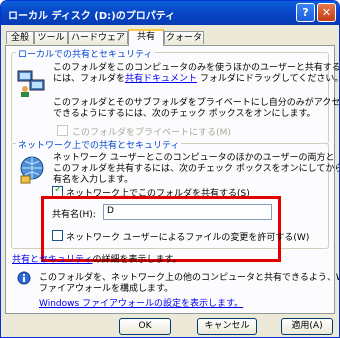 Image resolution: width=340 pixels, height=338 pixels. What do you see at coordinates (74, 215) in the screenshot?
I see `share-name-label: 共有名(H):` at bounding box center [74, 215].